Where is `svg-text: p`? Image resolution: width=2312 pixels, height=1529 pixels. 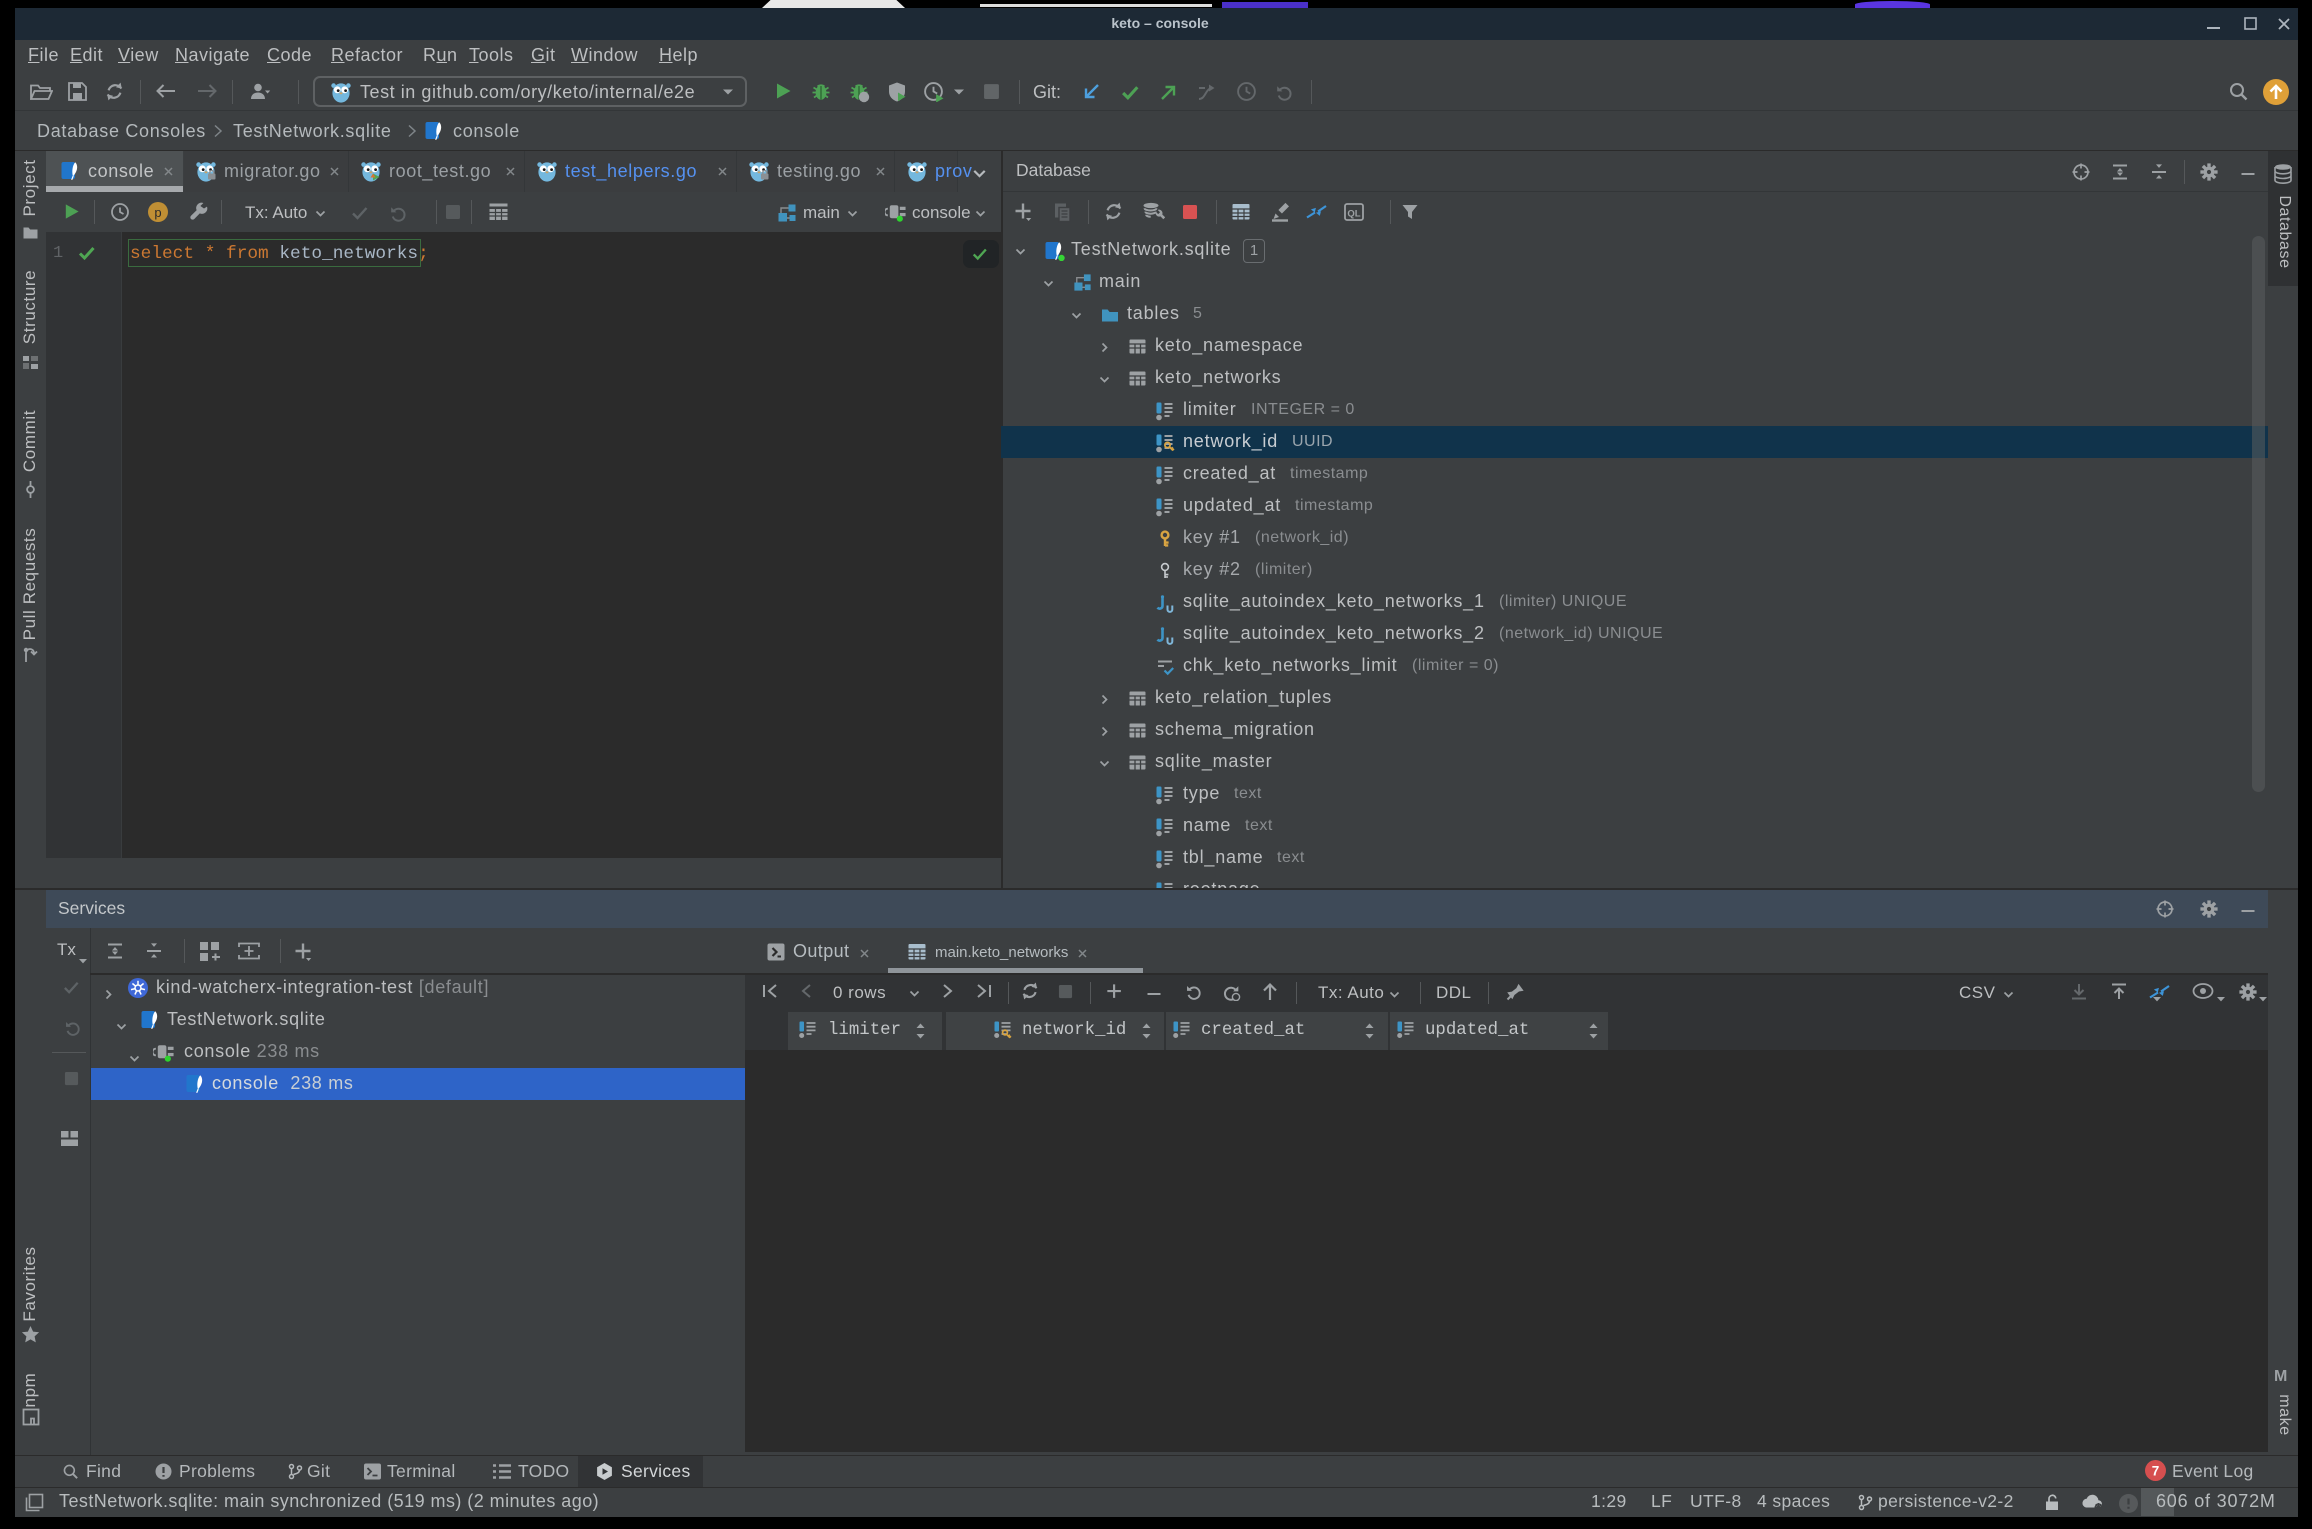 svg-text: p is located at coordinates (157, 212).